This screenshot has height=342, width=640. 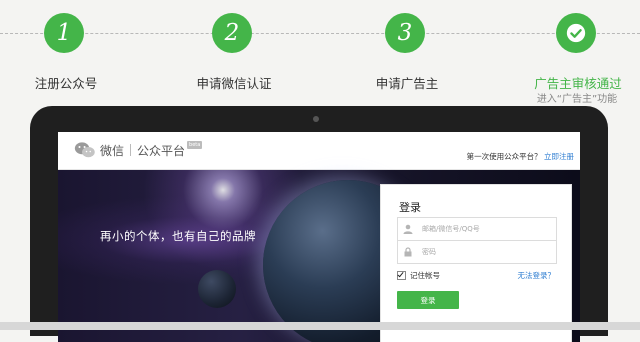 I want to click on step-3-number: 3, so click(x=405, y=33).